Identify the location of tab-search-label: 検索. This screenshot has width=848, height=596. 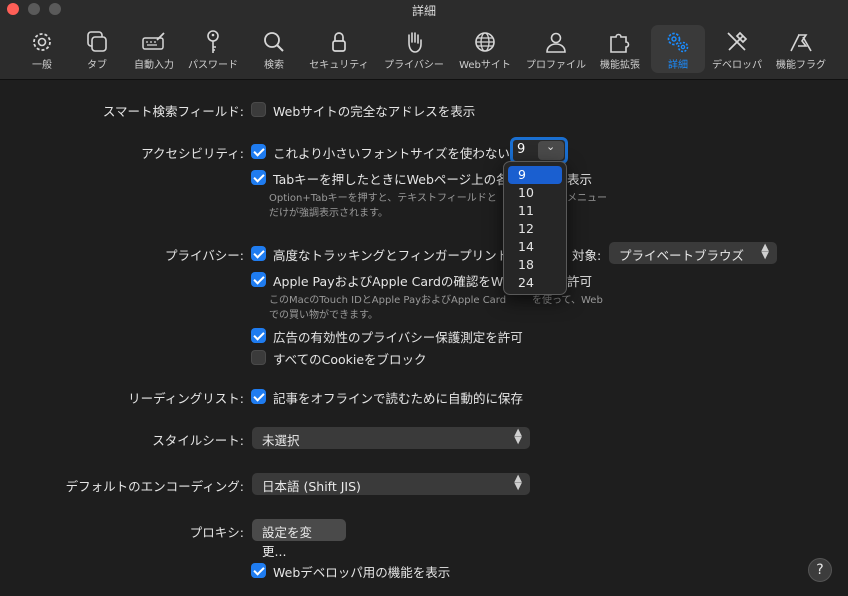
(274, 65).